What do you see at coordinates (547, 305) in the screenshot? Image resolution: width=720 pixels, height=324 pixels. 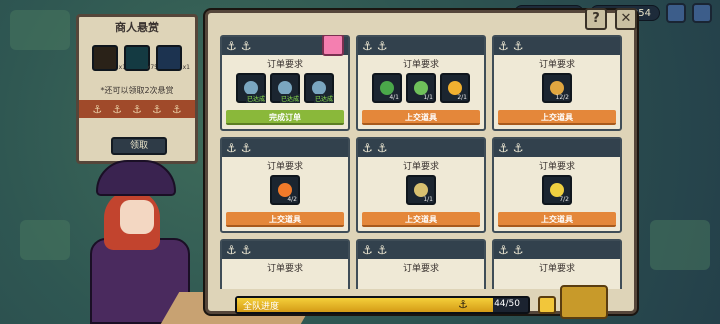 I see `clipboard-icon` at bounding box center [547, 305].